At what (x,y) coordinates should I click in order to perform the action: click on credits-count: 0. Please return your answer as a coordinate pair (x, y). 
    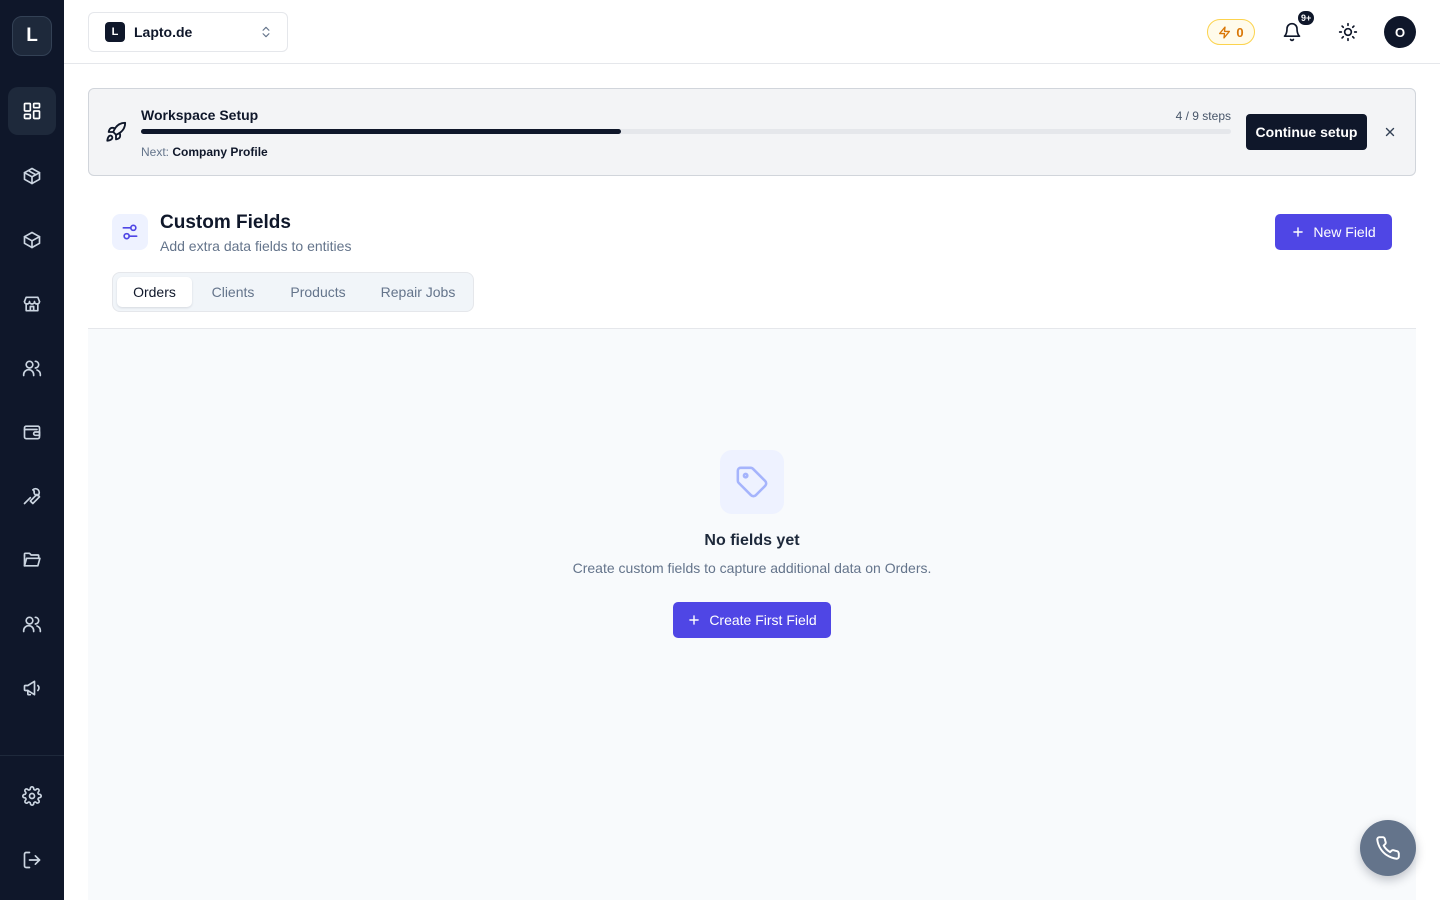
    Looking at the image, I should click on (1240, 32).